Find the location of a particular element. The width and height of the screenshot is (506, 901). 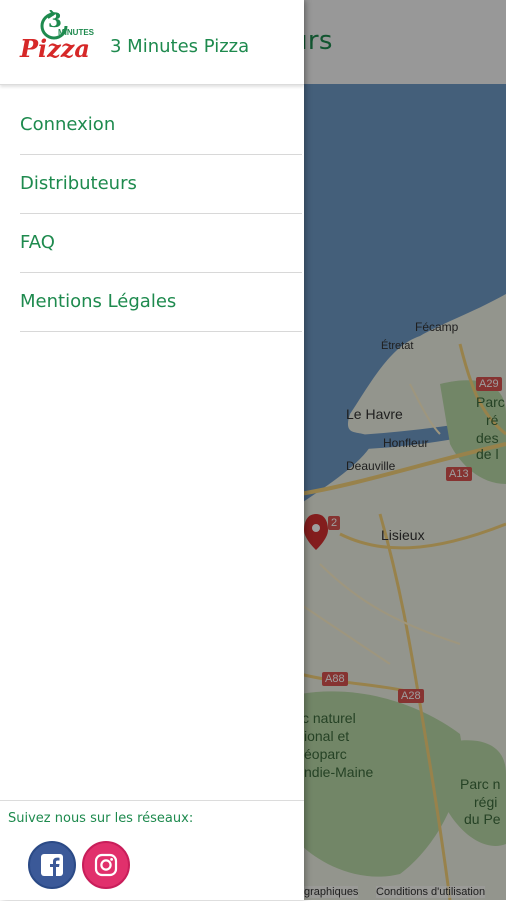

menu-item-distributeurs: Distributeurs is located at coordinates (161, 184).